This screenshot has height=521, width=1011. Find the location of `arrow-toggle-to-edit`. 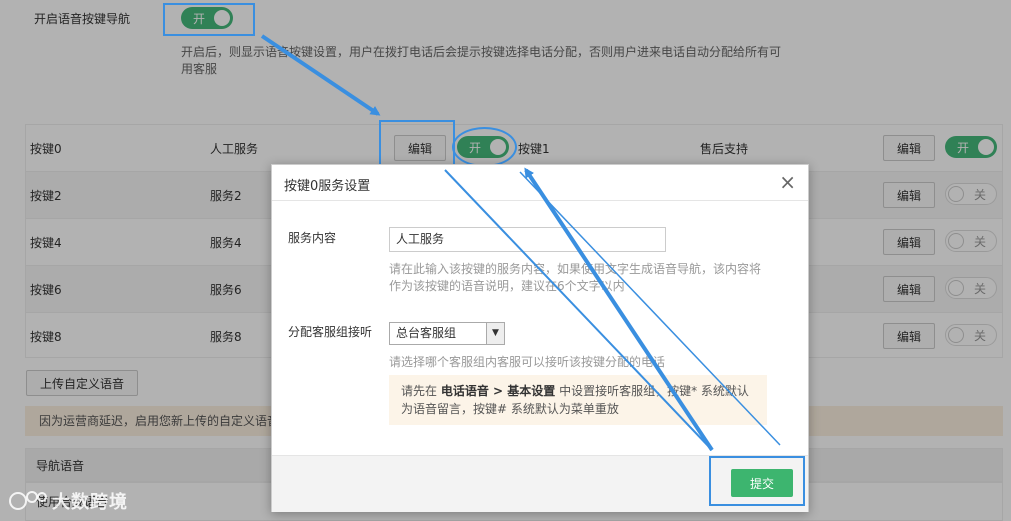

arrow-toggle-to-edit is located at coordinates (320, 75).